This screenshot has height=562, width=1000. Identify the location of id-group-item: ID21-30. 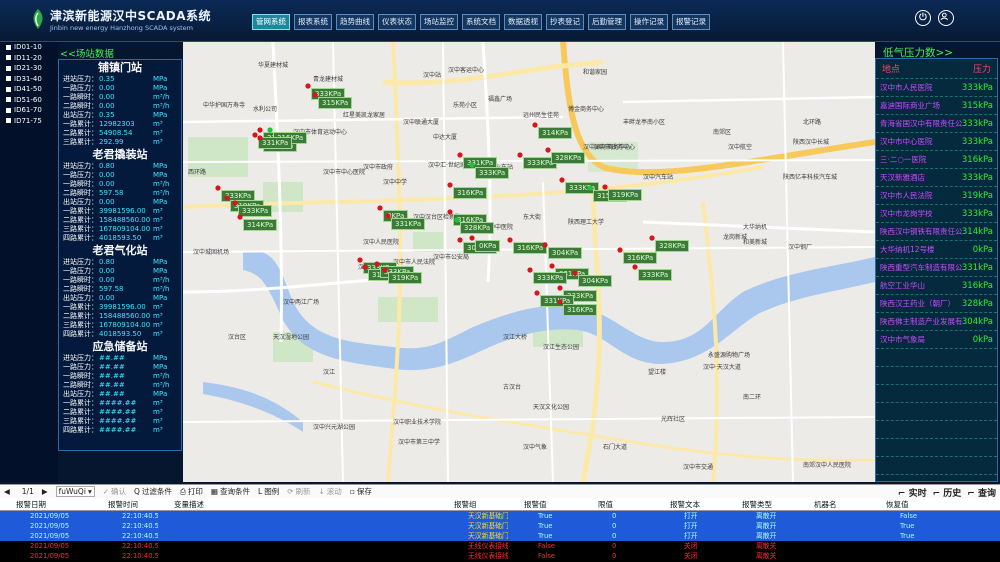
(29, 68).